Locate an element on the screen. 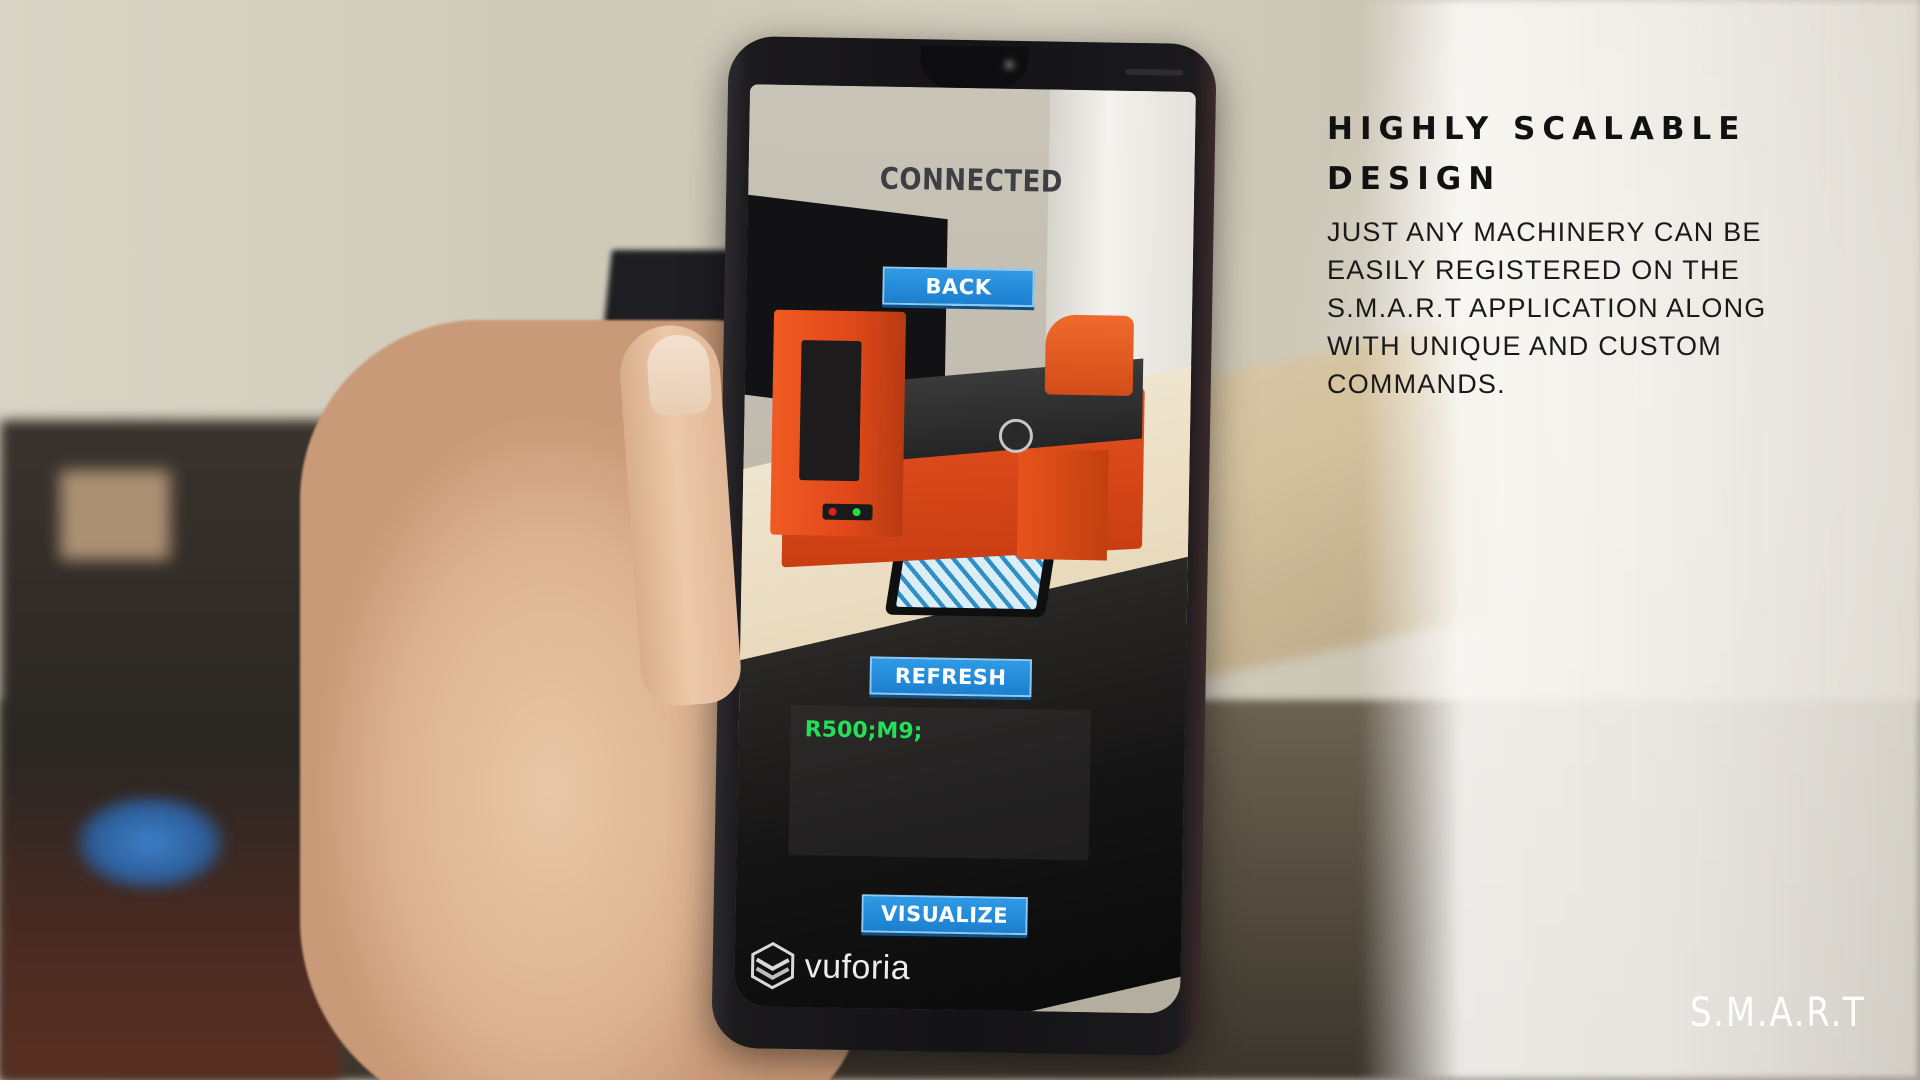 This screenshot has height=1080, width=1920. thumbnail is located at coordinates (679, 375).